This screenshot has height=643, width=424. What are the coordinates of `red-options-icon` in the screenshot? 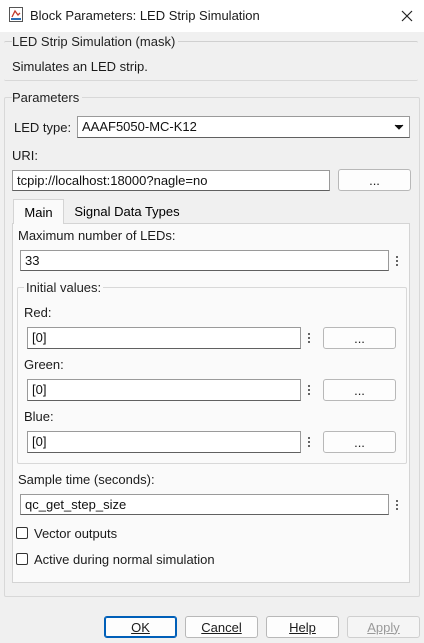 It's located at (309, 337).